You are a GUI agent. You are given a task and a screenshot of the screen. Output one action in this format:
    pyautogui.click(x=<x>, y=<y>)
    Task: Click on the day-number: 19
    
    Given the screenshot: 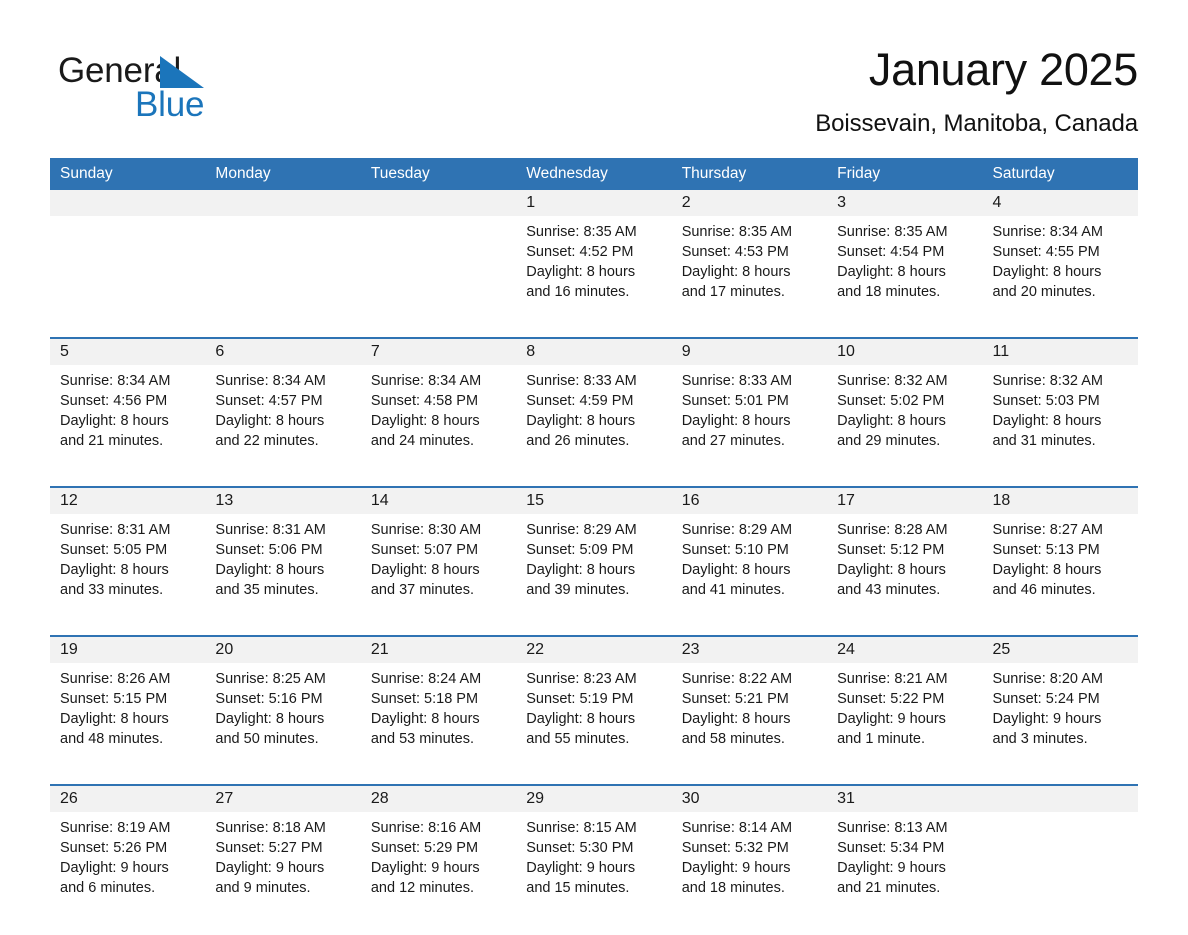 What is the action you would take?
    pyautogui.click(x=128, y=650)
    